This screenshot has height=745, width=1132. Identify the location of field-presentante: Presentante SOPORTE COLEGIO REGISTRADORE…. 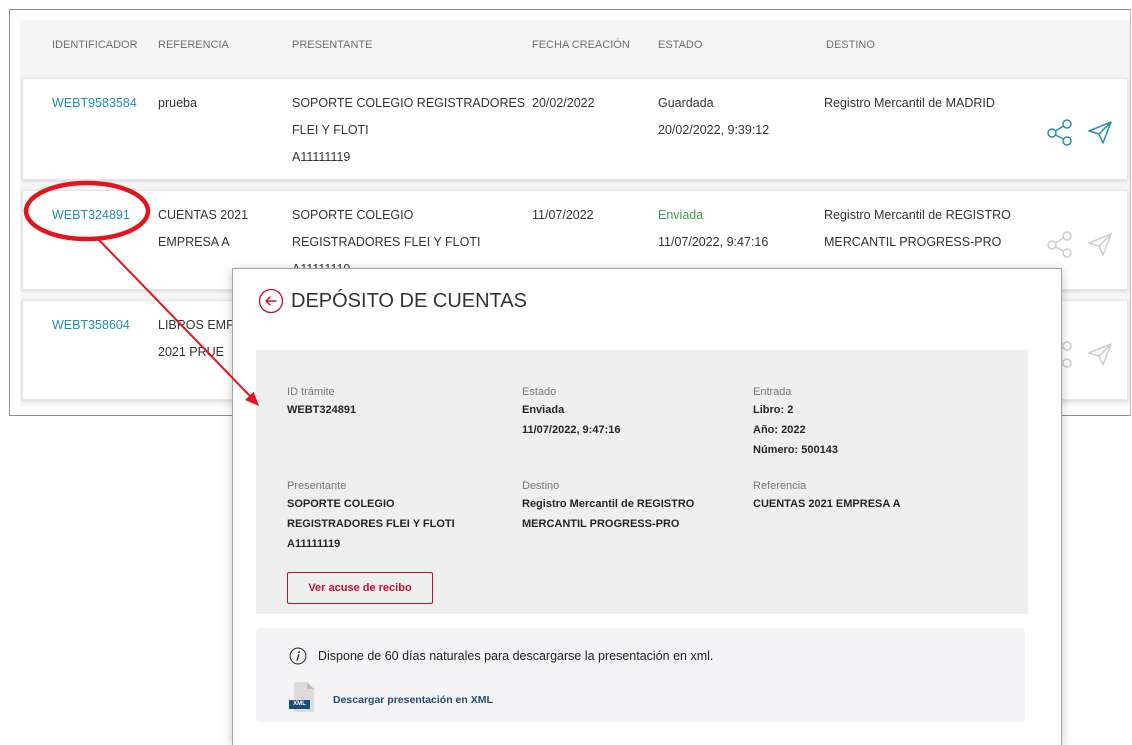
(371, 516).